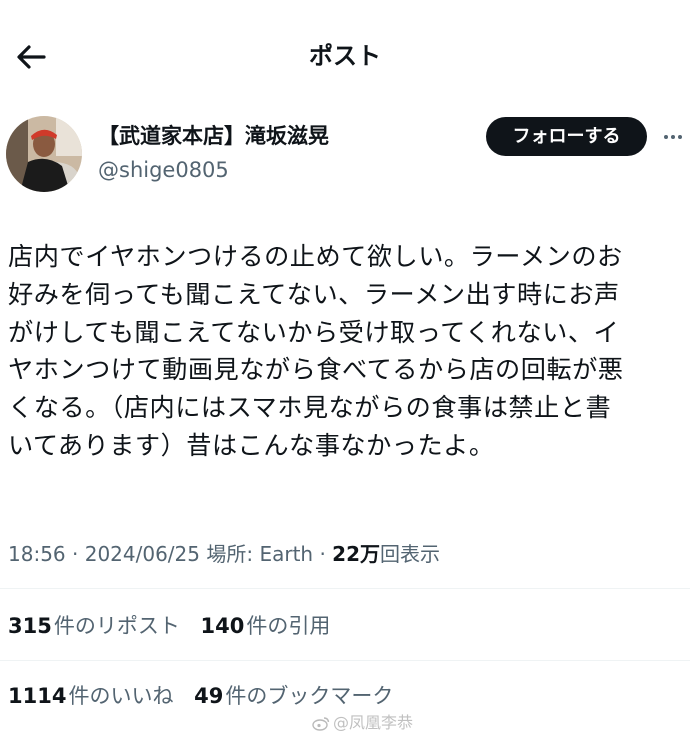  What do you see at coordinates (321, 724) in the screenshot?
I see `weibo-icon` at bounding box center [321, 724].